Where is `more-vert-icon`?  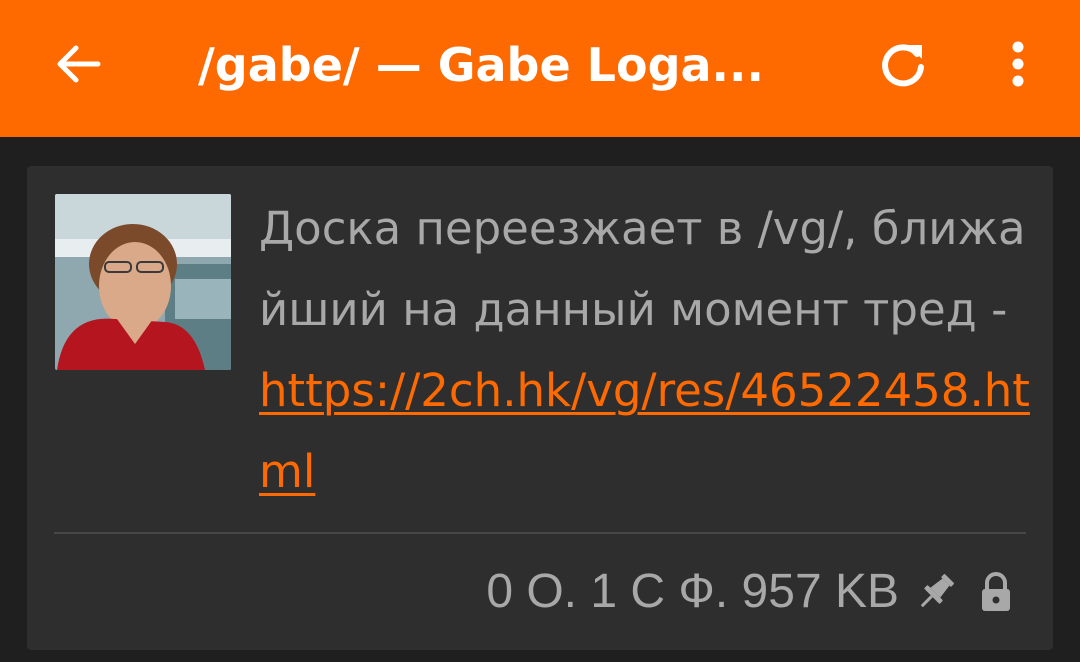 more-vert-icon is located at coordinates (1018, 64).